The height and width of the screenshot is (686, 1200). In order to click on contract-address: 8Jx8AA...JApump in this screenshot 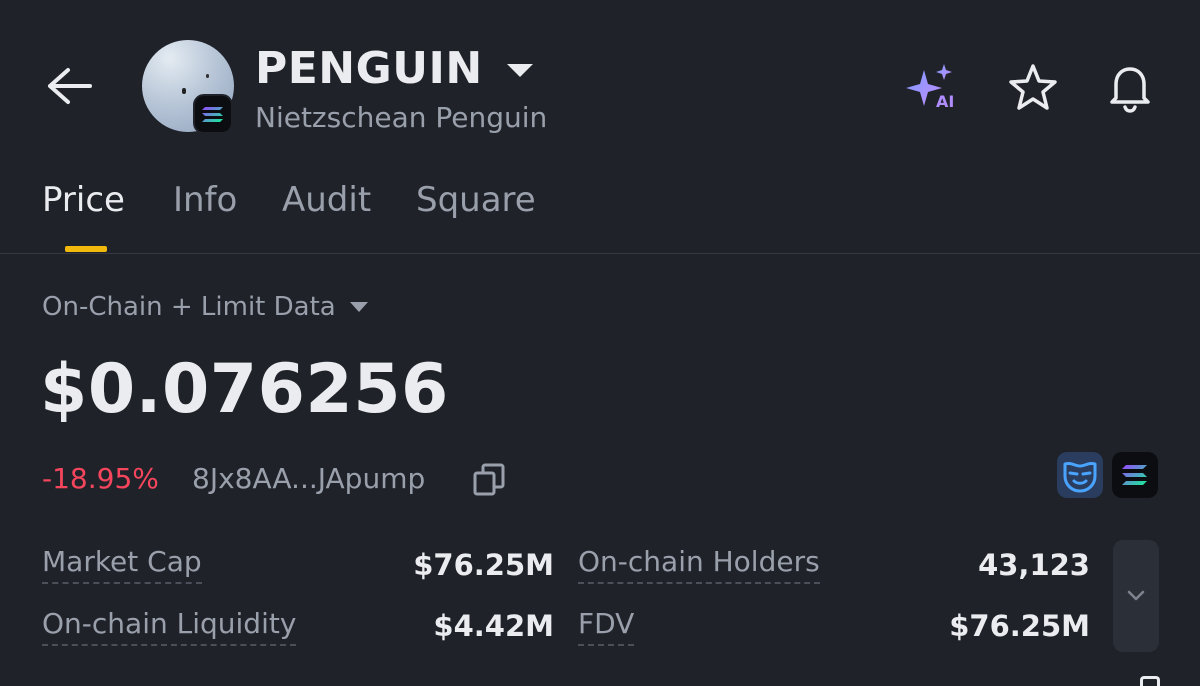, I will do `click(308, 478)`.